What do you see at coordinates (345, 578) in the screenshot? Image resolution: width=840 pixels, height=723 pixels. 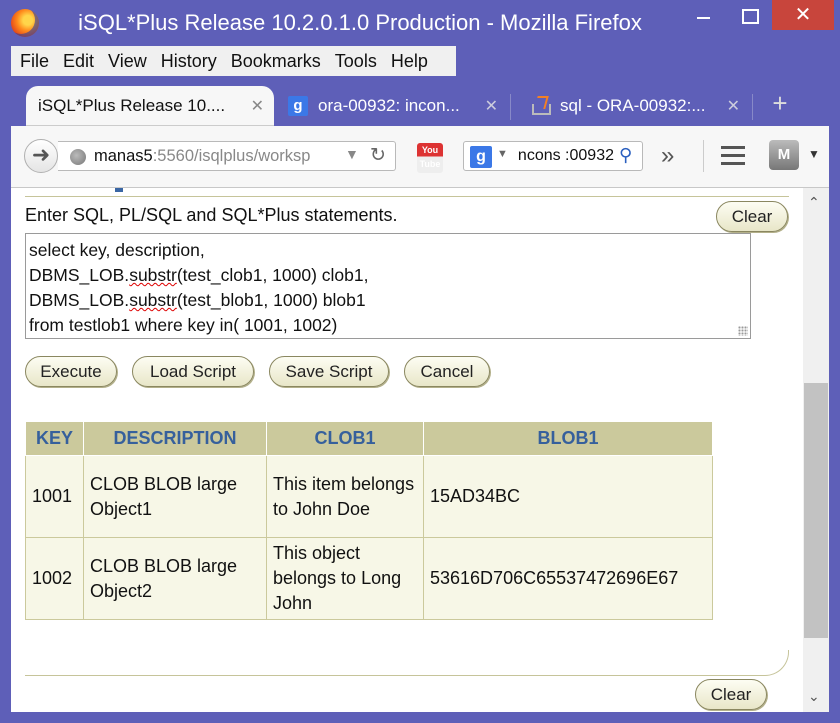 I see `cell-clob1: This object belongs to Long John` at bounding box center [345, 578].